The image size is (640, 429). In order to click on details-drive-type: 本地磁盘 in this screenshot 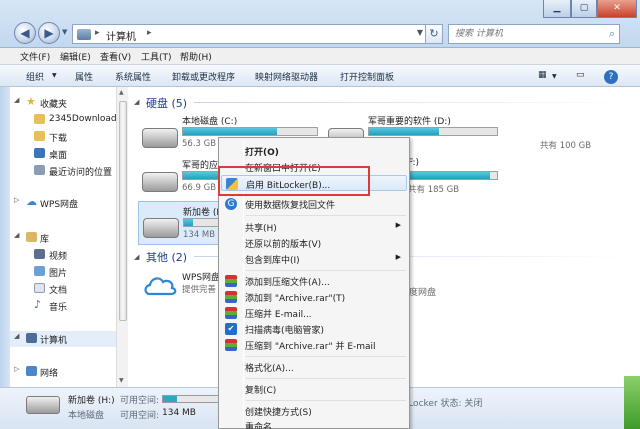, I will do `click(86, 416)`.